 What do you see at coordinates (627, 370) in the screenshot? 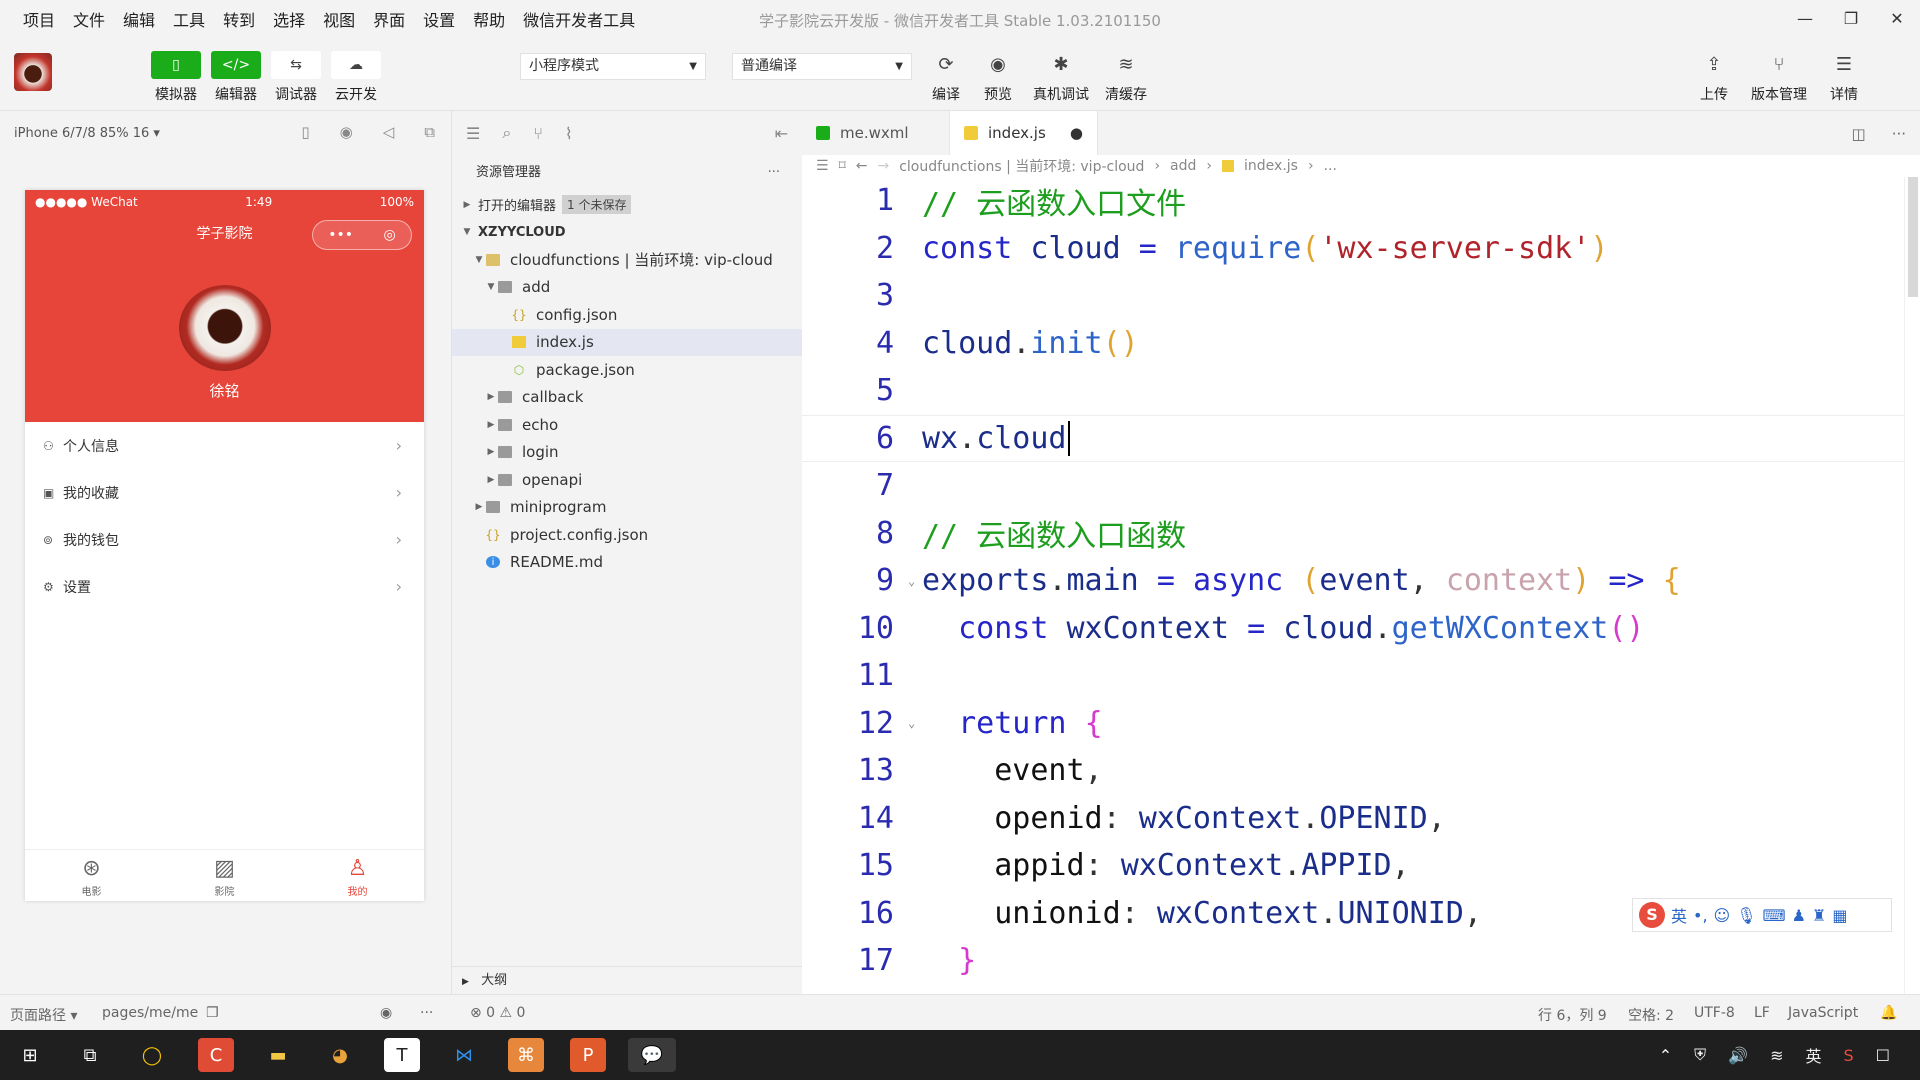
I see `tree-item-package-json: ⬡ package.json` at bounding box center [627, 370].